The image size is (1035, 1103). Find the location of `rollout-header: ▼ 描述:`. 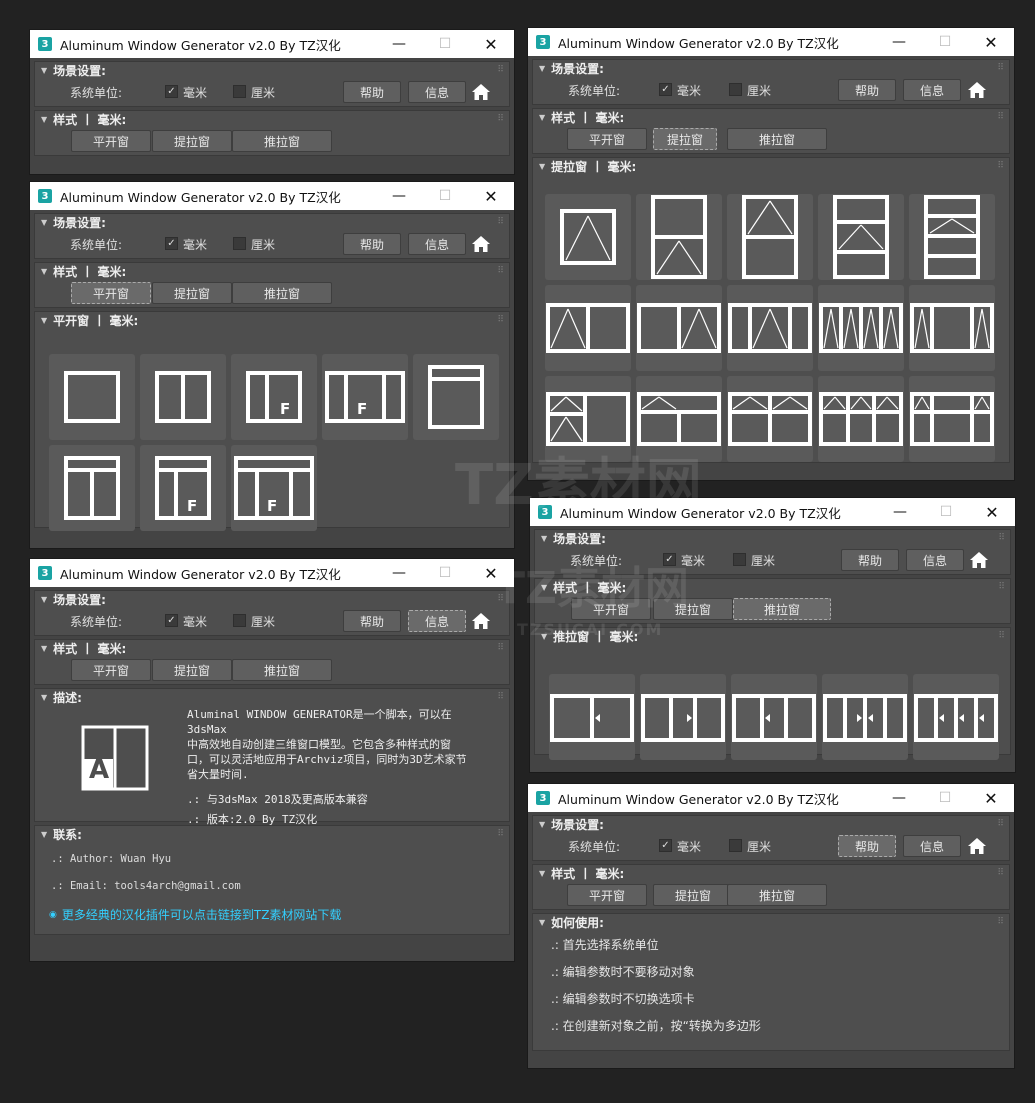

rollout-header: ▼ 描述: is located at coordinates (272, 697).